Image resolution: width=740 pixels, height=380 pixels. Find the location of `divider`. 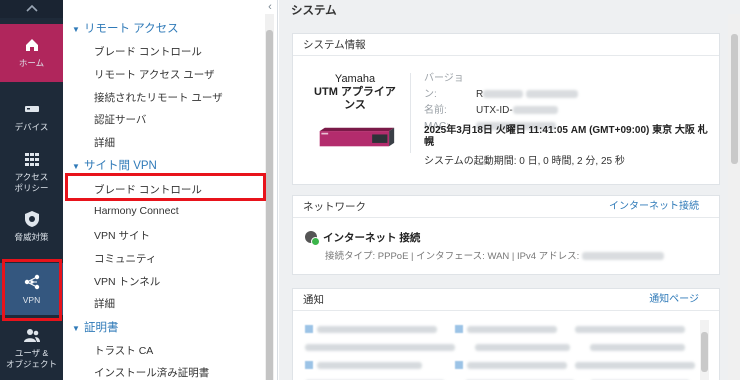

divider is located at coordinates (410, 113).